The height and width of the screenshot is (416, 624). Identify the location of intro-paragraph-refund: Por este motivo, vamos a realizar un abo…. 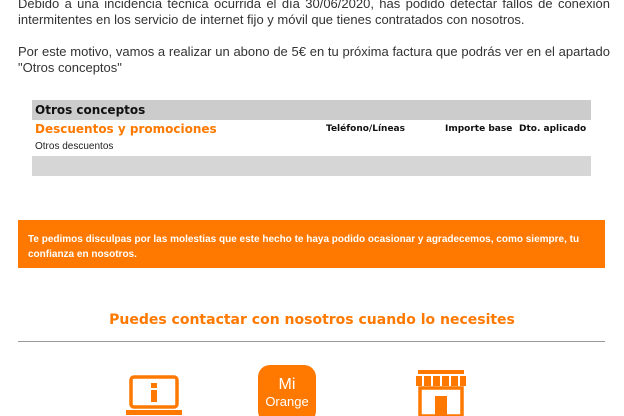
(314, 59).